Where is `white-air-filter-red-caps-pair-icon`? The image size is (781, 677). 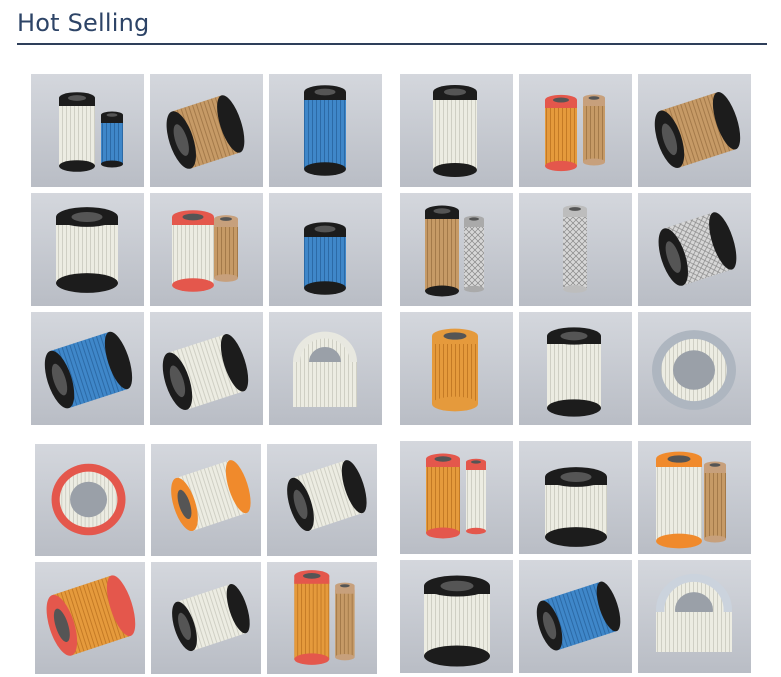 white-air-filter-red-caps-pair-icon is located at coordinates (206, 249).